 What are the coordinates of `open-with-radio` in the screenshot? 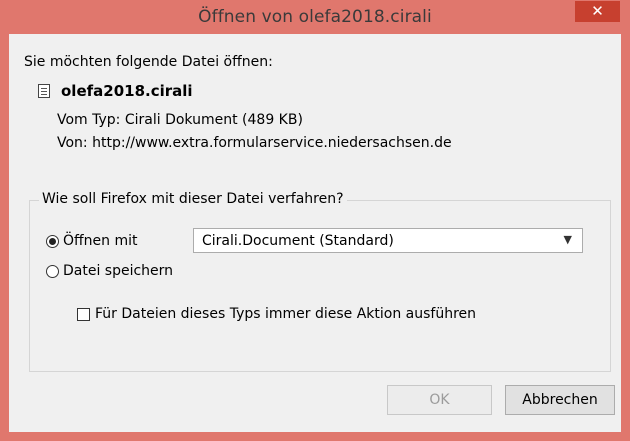 It's located at (52, 241).